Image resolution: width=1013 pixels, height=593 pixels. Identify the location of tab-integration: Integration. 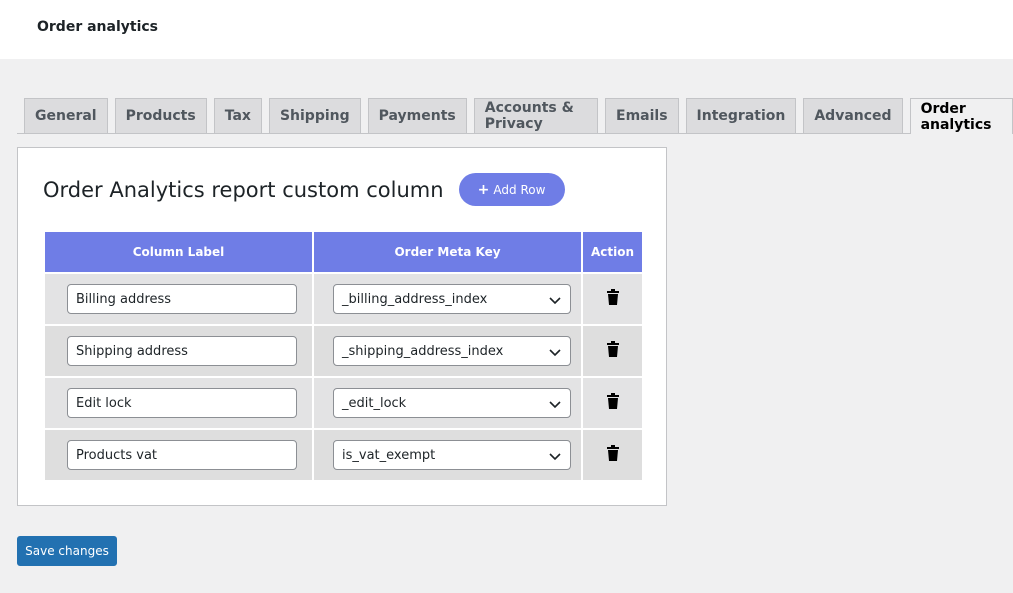
(741, 115).